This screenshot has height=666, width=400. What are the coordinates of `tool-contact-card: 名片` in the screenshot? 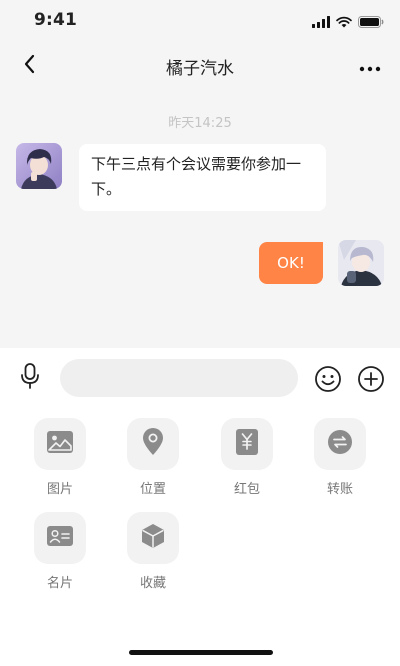 It's located at (60, 551).